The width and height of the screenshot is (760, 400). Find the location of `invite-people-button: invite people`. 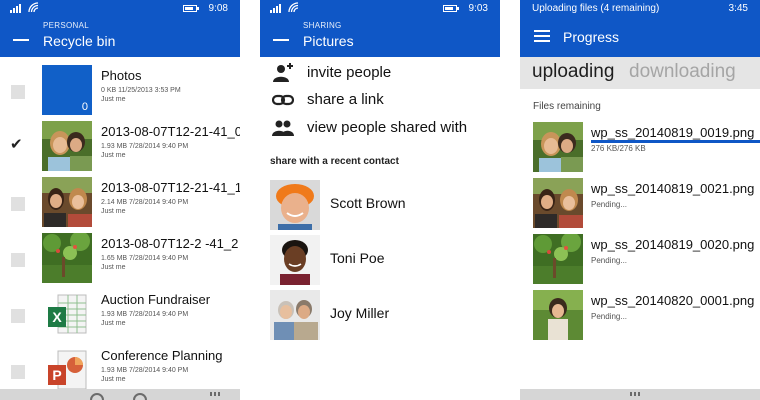

invite-people-button: invite people is located at coordinates (380, 73).